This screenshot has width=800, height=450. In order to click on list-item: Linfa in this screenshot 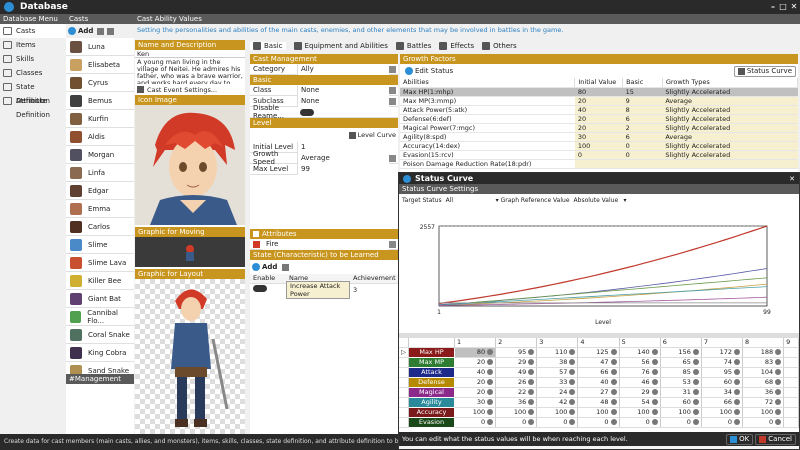, I will do `click(100, 173)`.